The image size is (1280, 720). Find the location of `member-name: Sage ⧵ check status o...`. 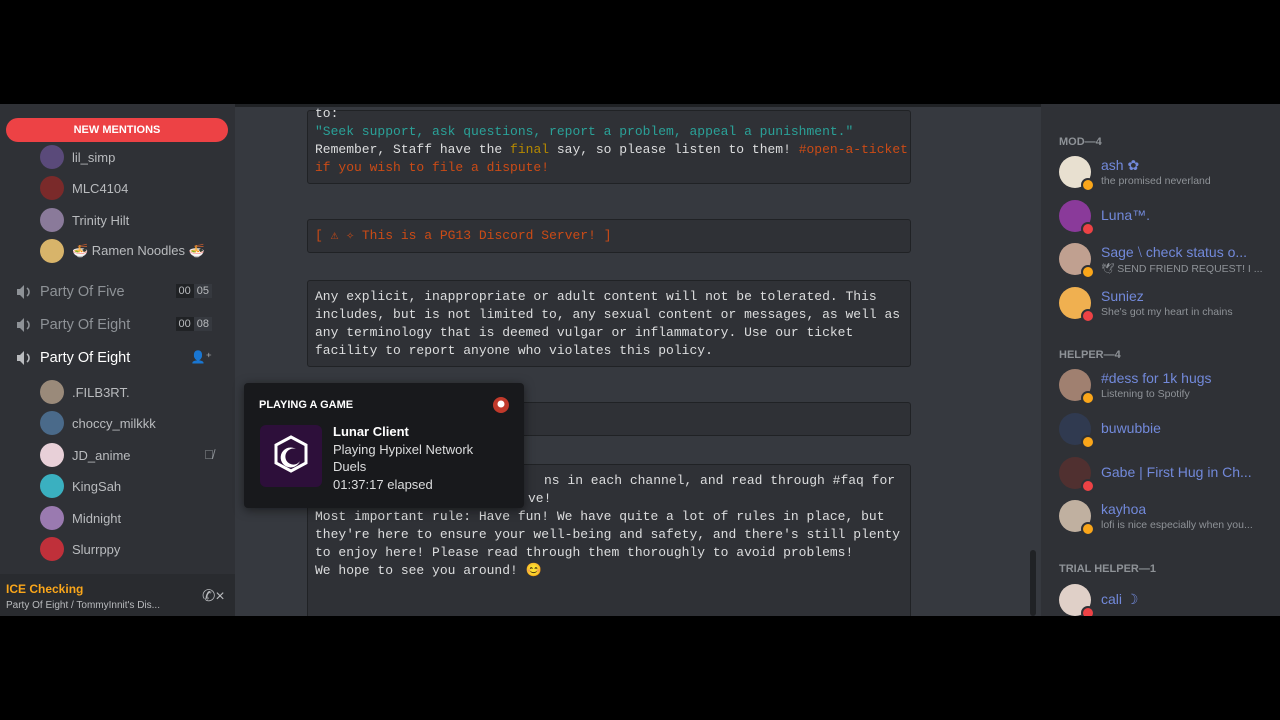

member-name: Sage ⧵ check status o... is located at coordinates (1174, 252).